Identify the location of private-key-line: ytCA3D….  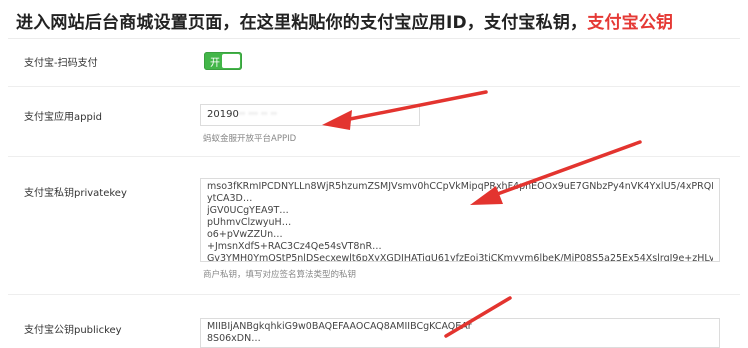
(230, 198).